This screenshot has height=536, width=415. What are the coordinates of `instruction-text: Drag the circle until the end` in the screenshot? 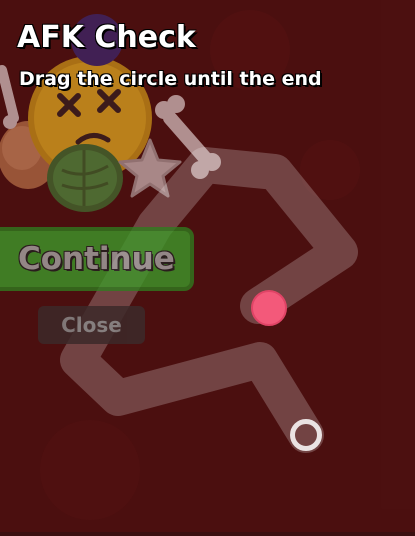 It's located at (170, 79).